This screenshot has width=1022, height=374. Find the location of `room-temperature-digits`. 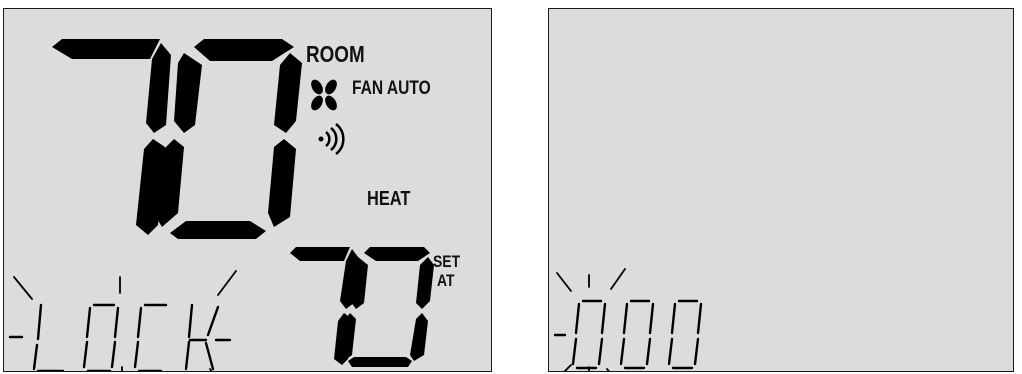

room-temperature-digits is located at coordinates (177, 139).